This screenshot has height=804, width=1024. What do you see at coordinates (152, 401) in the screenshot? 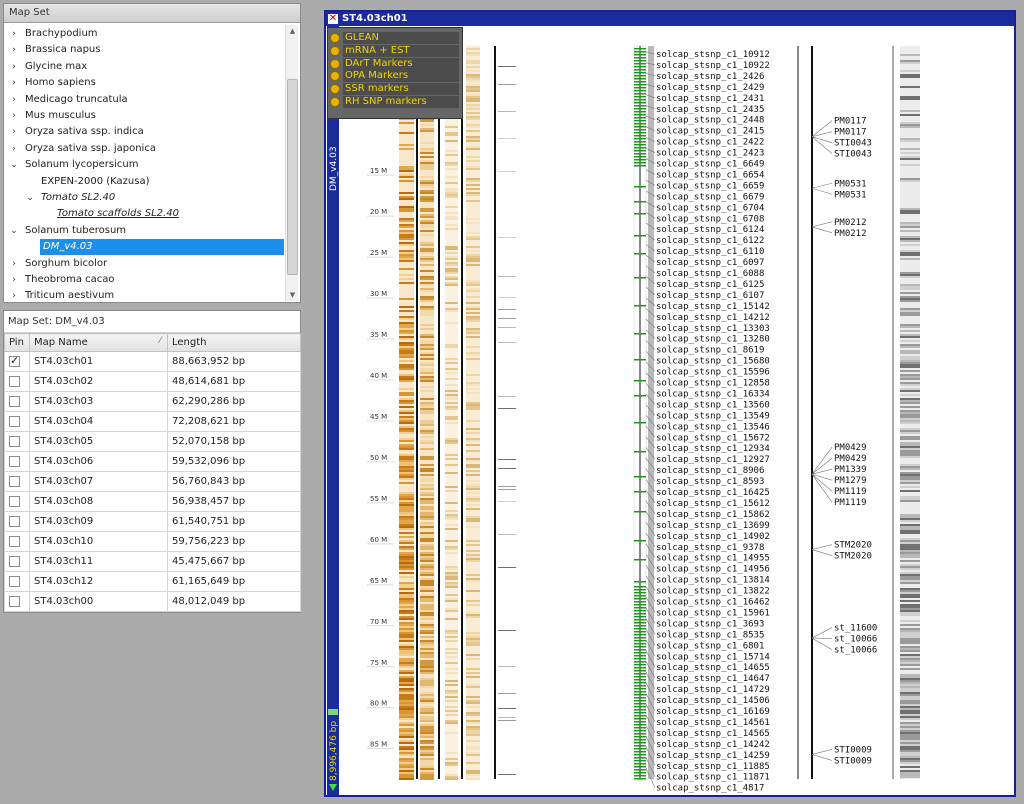
I see `table-row: ST4.03ch03 62,290,286 bp` at bounding box center [152, 401].